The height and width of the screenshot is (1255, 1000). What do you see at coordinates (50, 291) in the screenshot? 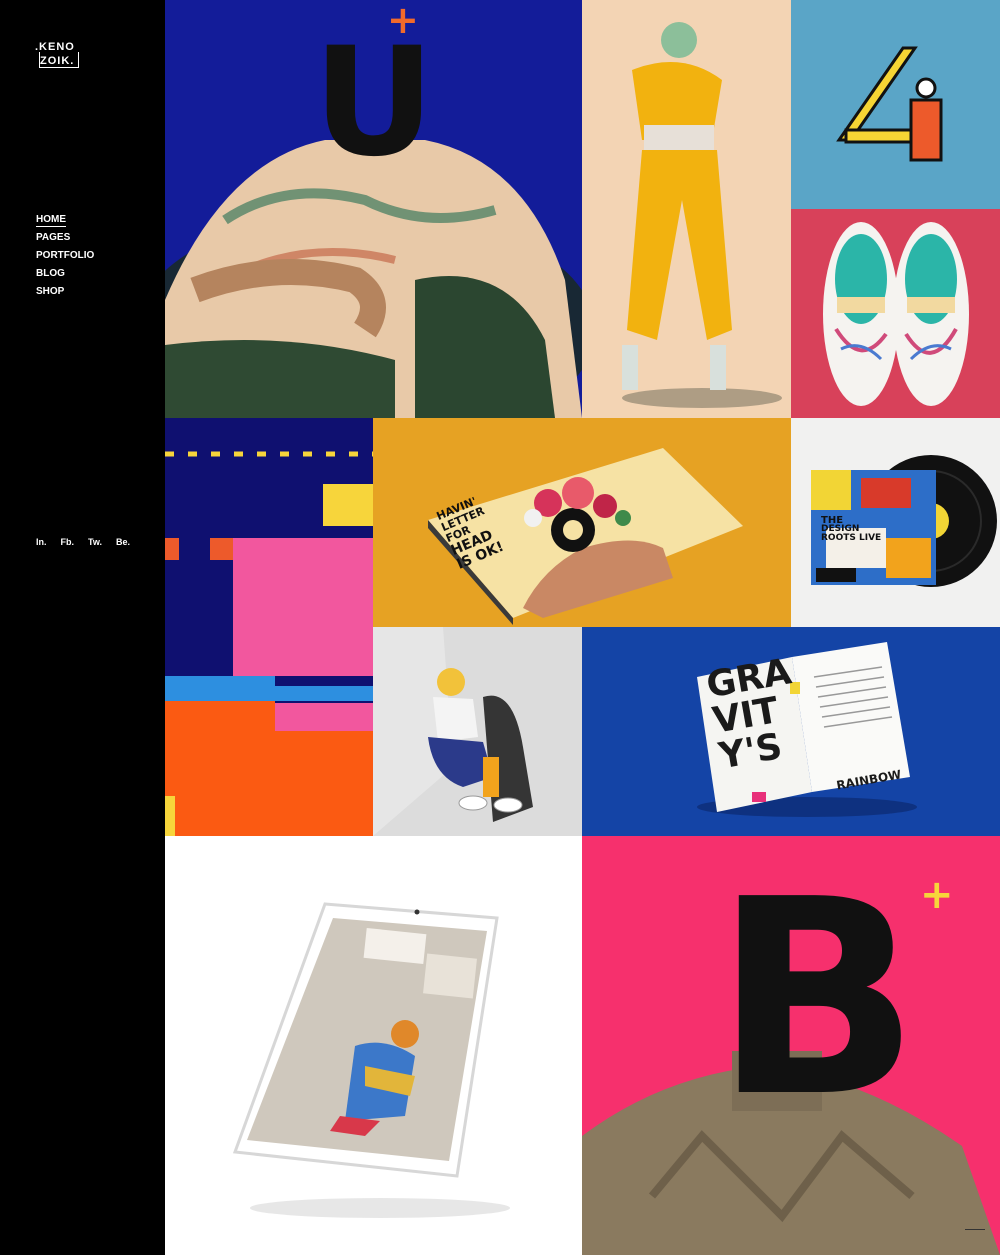
I see `nav-label-shop: SHOP` at bounding box center [50, 291].